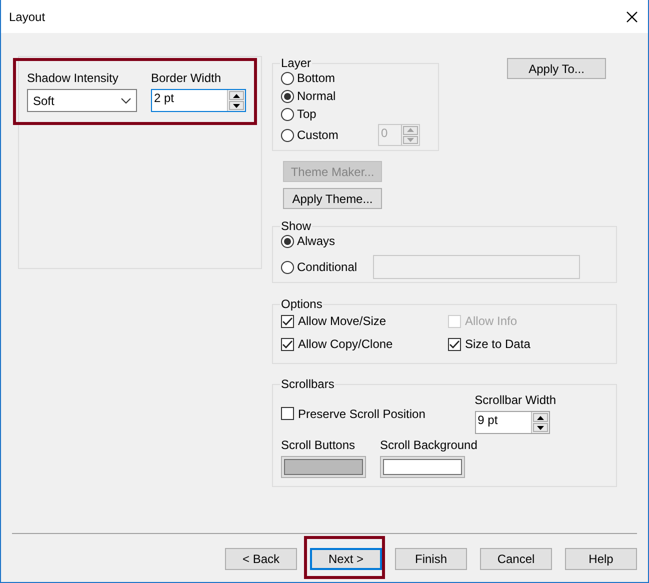 The height and width of the screenshot is (583, 649). Describe the element at coordinates (308, 384) in the screenshot. I see `group-title: Scrollbars` at that location.